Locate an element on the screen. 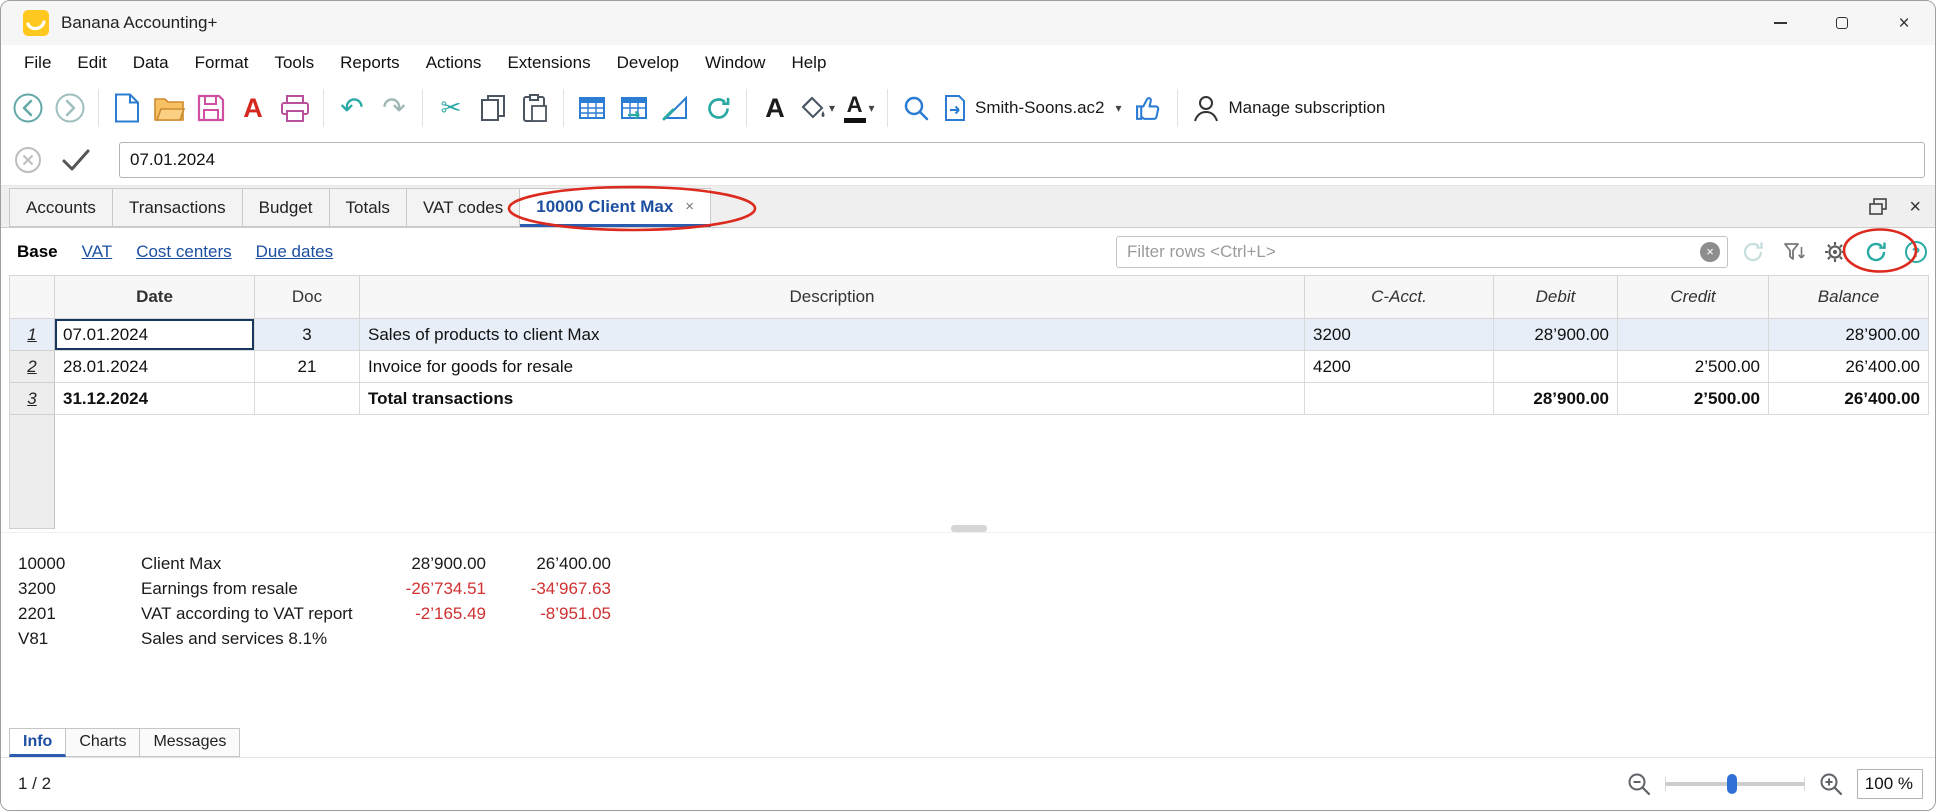  column-header-cacct: C-Acct. is located at coordinates (1399, 297).